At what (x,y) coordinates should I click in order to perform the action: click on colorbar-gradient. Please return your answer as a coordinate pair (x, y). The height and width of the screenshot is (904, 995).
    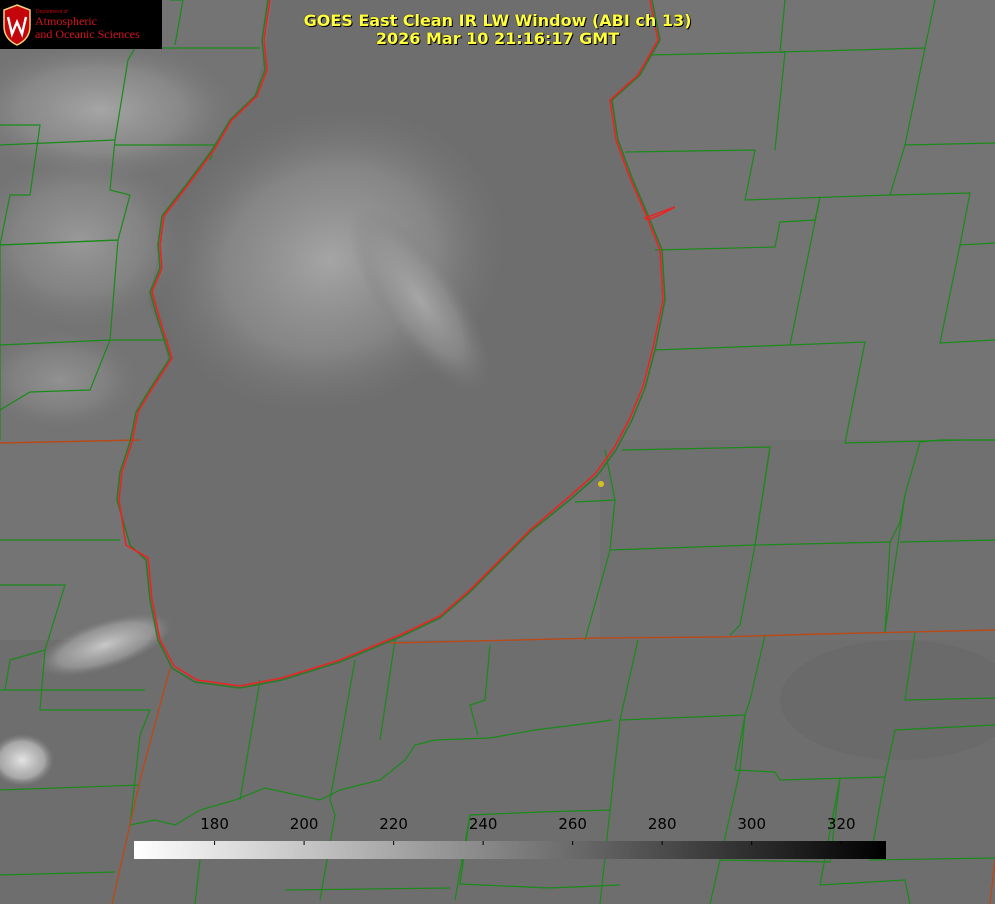
    Looking at the image, I should click on (510, 850).